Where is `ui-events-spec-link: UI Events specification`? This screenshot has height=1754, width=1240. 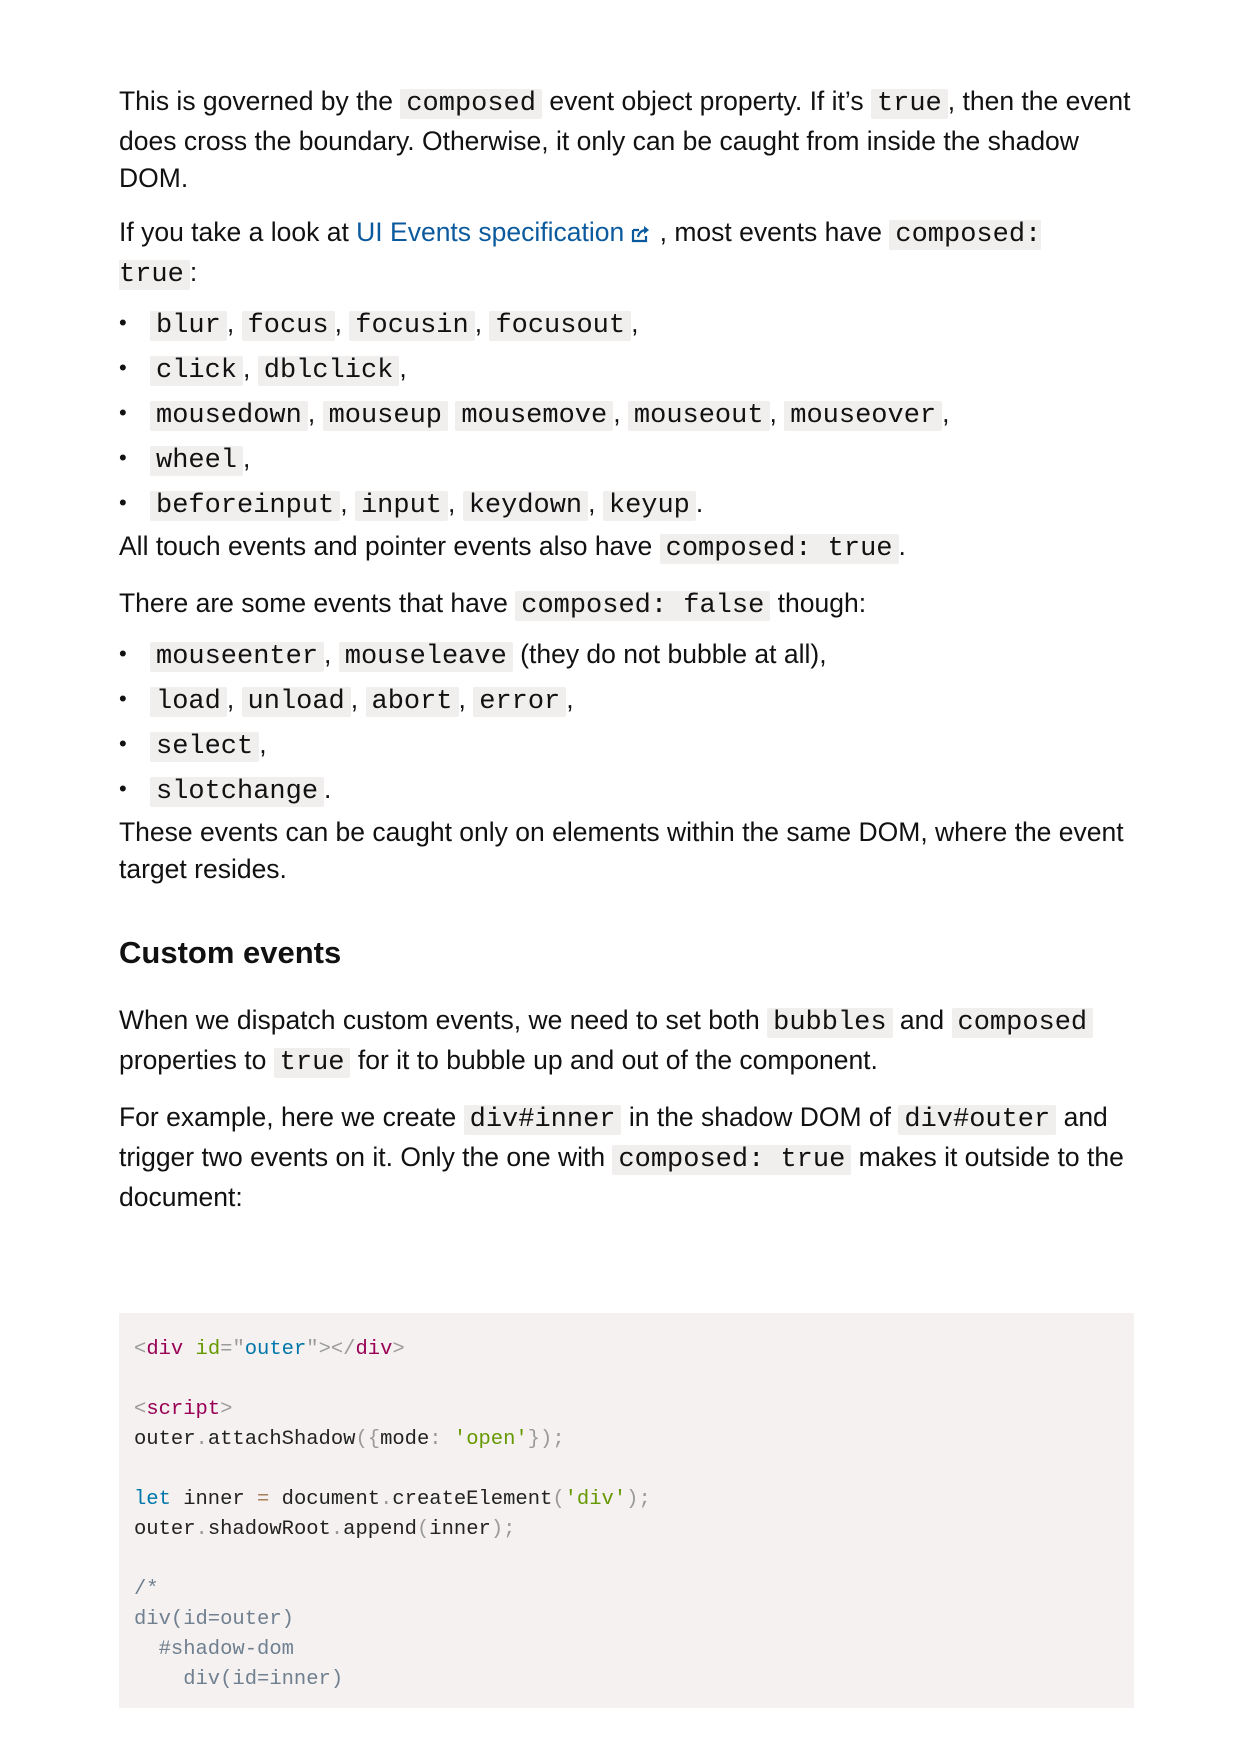
ui-events-spec-link: UI Events specification is located at coordinates (504, 232).